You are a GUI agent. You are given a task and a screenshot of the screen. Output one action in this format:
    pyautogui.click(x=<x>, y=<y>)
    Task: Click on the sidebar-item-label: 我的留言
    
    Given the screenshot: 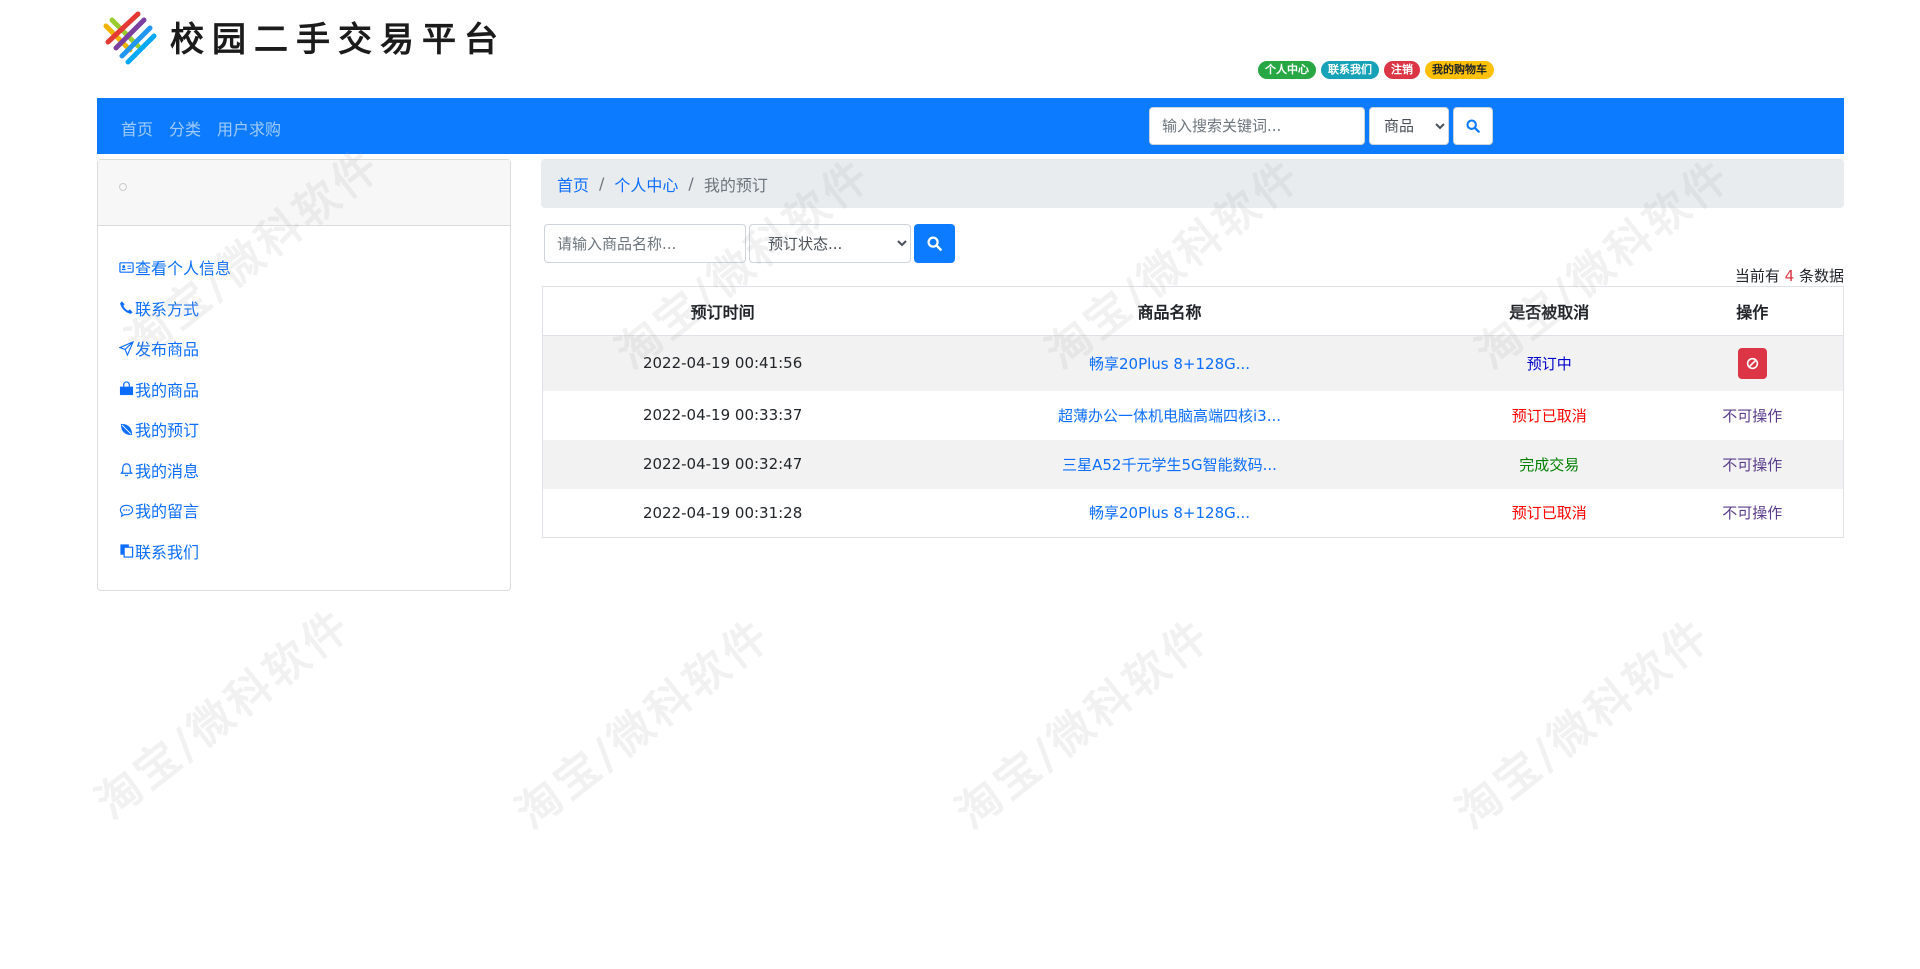 What is the action you would take?
    pyautogui.click(x=167, y=512)
    